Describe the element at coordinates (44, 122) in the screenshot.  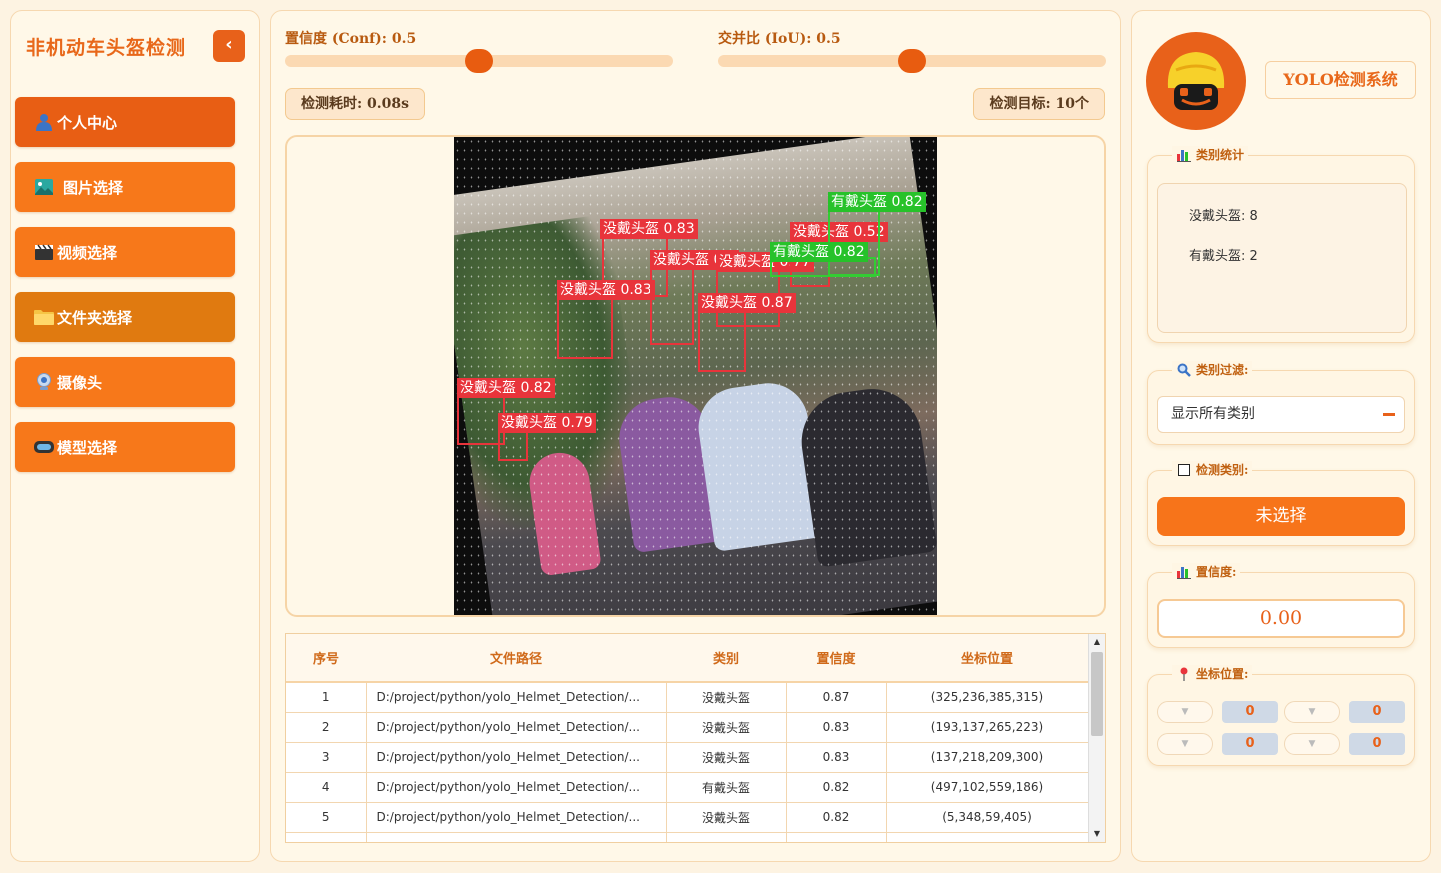
I see `user-icon` at that location.